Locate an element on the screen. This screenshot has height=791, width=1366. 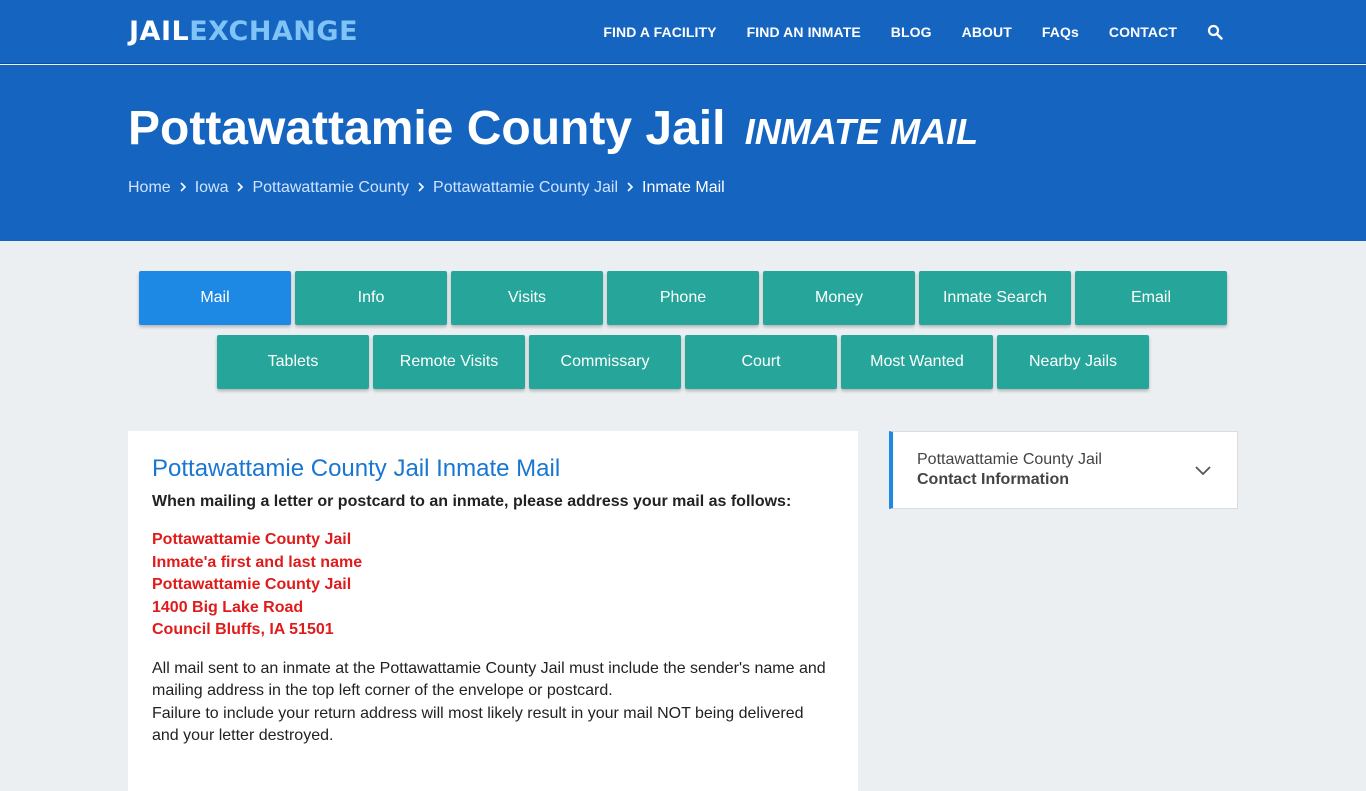
tab-remote-visits: Remote Visits is located at coordinates (449, 362).